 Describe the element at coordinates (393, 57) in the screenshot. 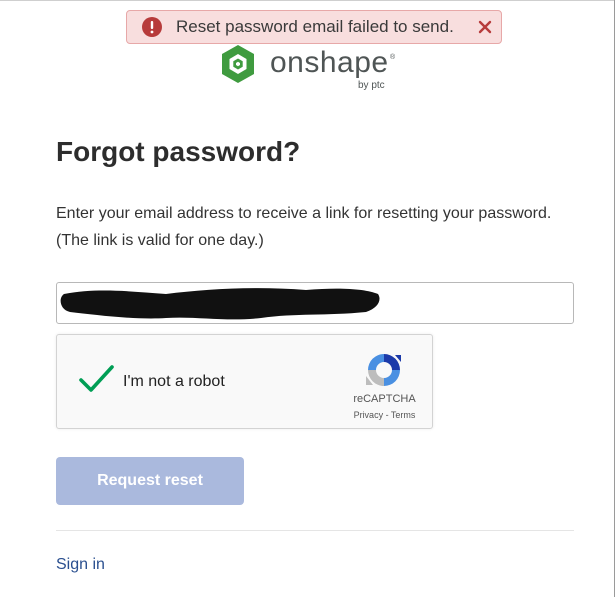

I see `registered-mark: ®` at that location.